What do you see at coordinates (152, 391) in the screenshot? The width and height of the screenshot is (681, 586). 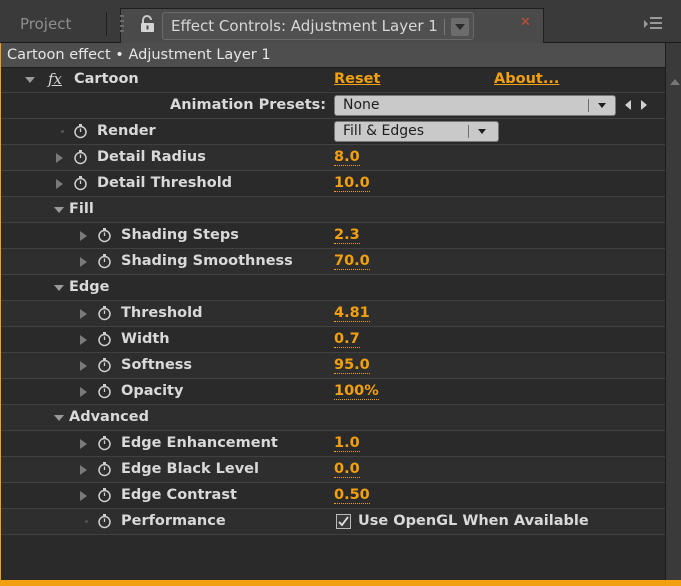 I see `param-label: Opacity` at bounding box center [152, 391].